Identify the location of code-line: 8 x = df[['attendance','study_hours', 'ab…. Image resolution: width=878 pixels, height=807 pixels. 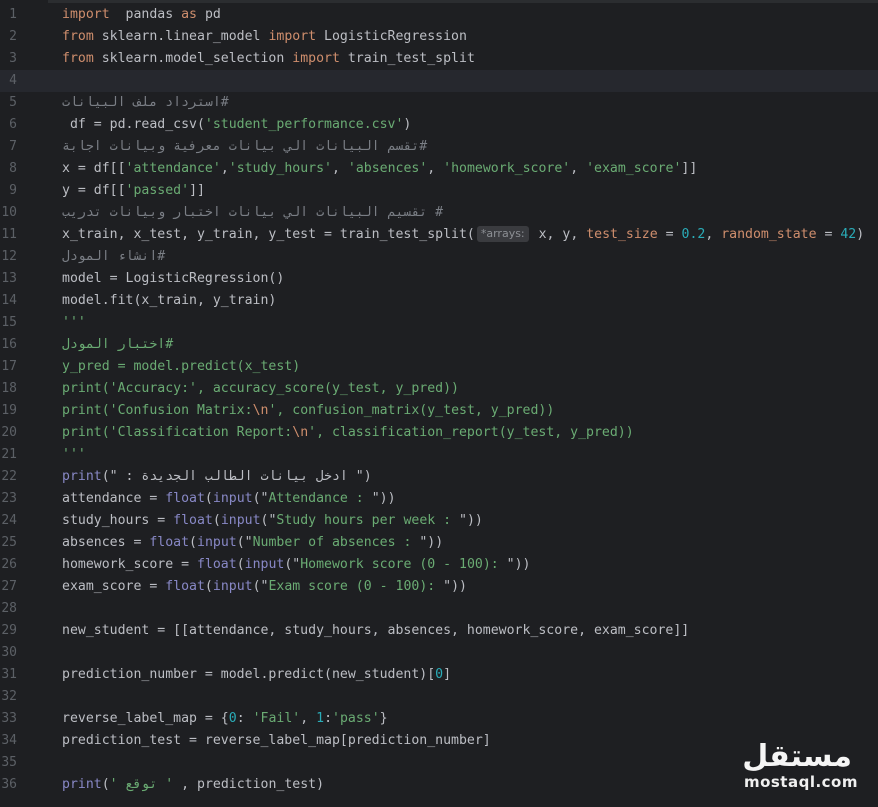
(439, 169).